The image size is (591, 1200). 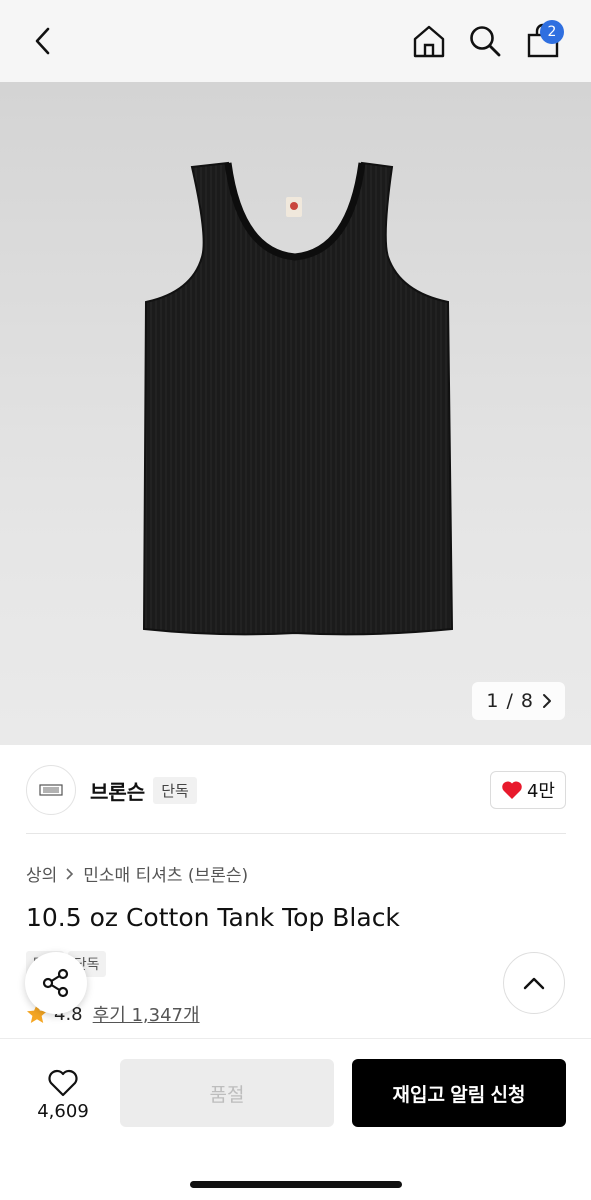 I want to click on heart-outline-icon, so click(x=63, y=1082).